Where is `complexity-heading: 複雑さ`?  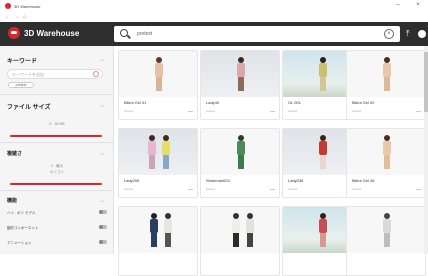 complexity-heading: 複雑さ is located at coordinates (15, 154).